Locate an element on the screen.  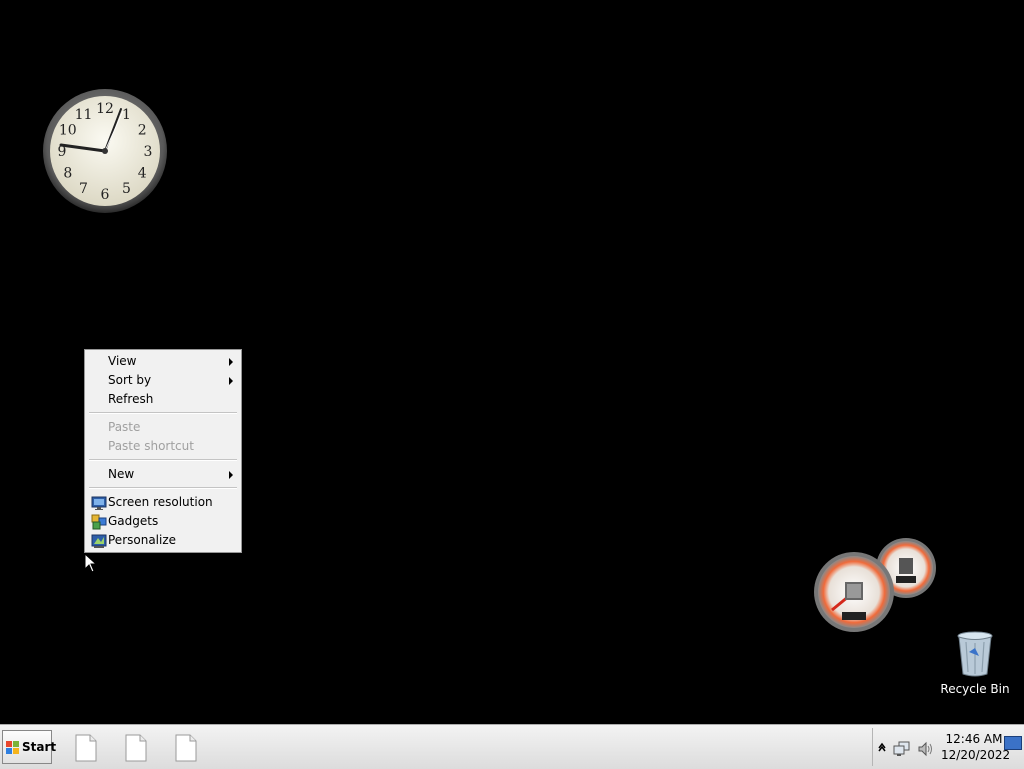
clock-numeral: 5 is located at coordinates (126, 189).